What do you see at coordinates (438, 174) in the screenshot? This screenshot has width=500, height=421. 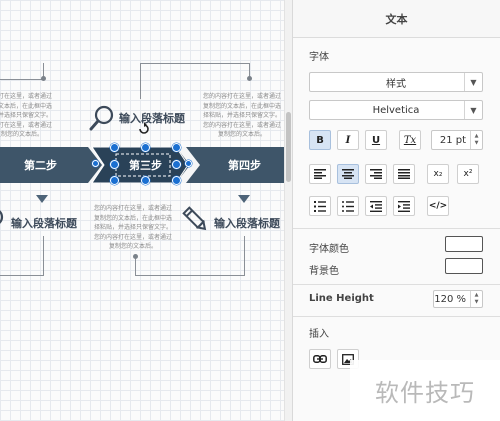 I see `subscript-button: x₂` at bounding box center [438, 174].